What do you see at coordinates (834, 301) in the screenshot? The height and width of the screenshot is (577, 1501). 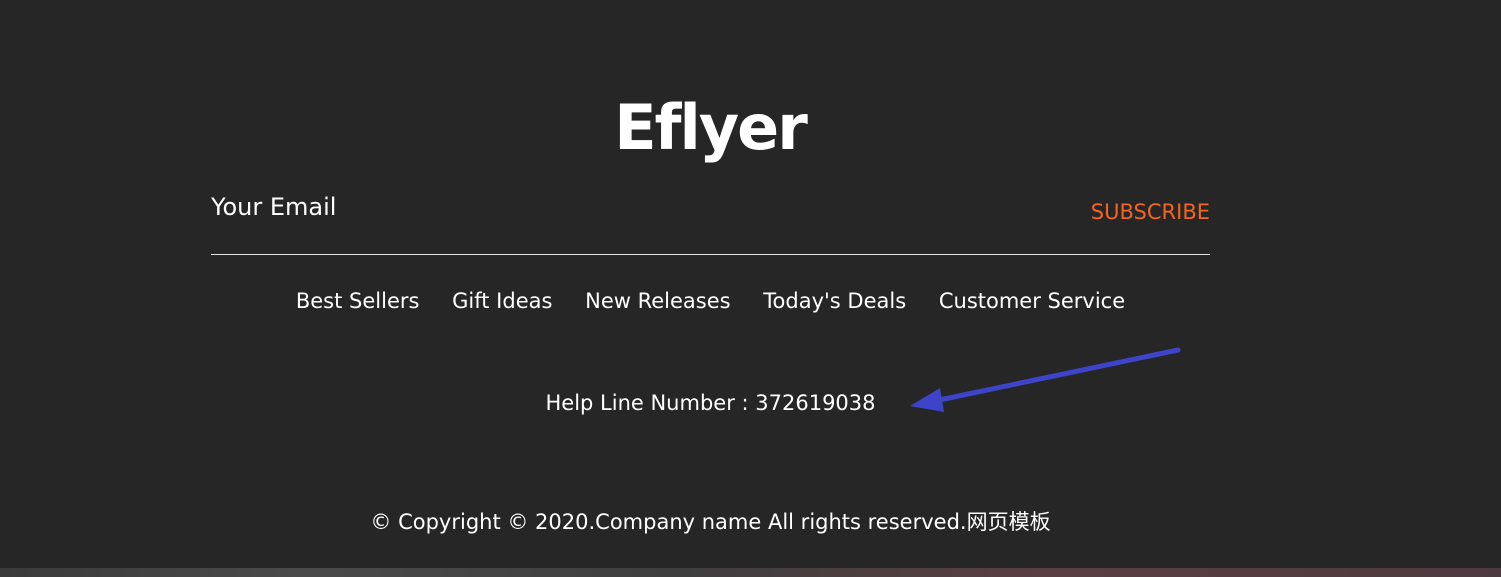 I see `nav-link-todays-deals: Today's Deals` at bounding box center [834, 301].